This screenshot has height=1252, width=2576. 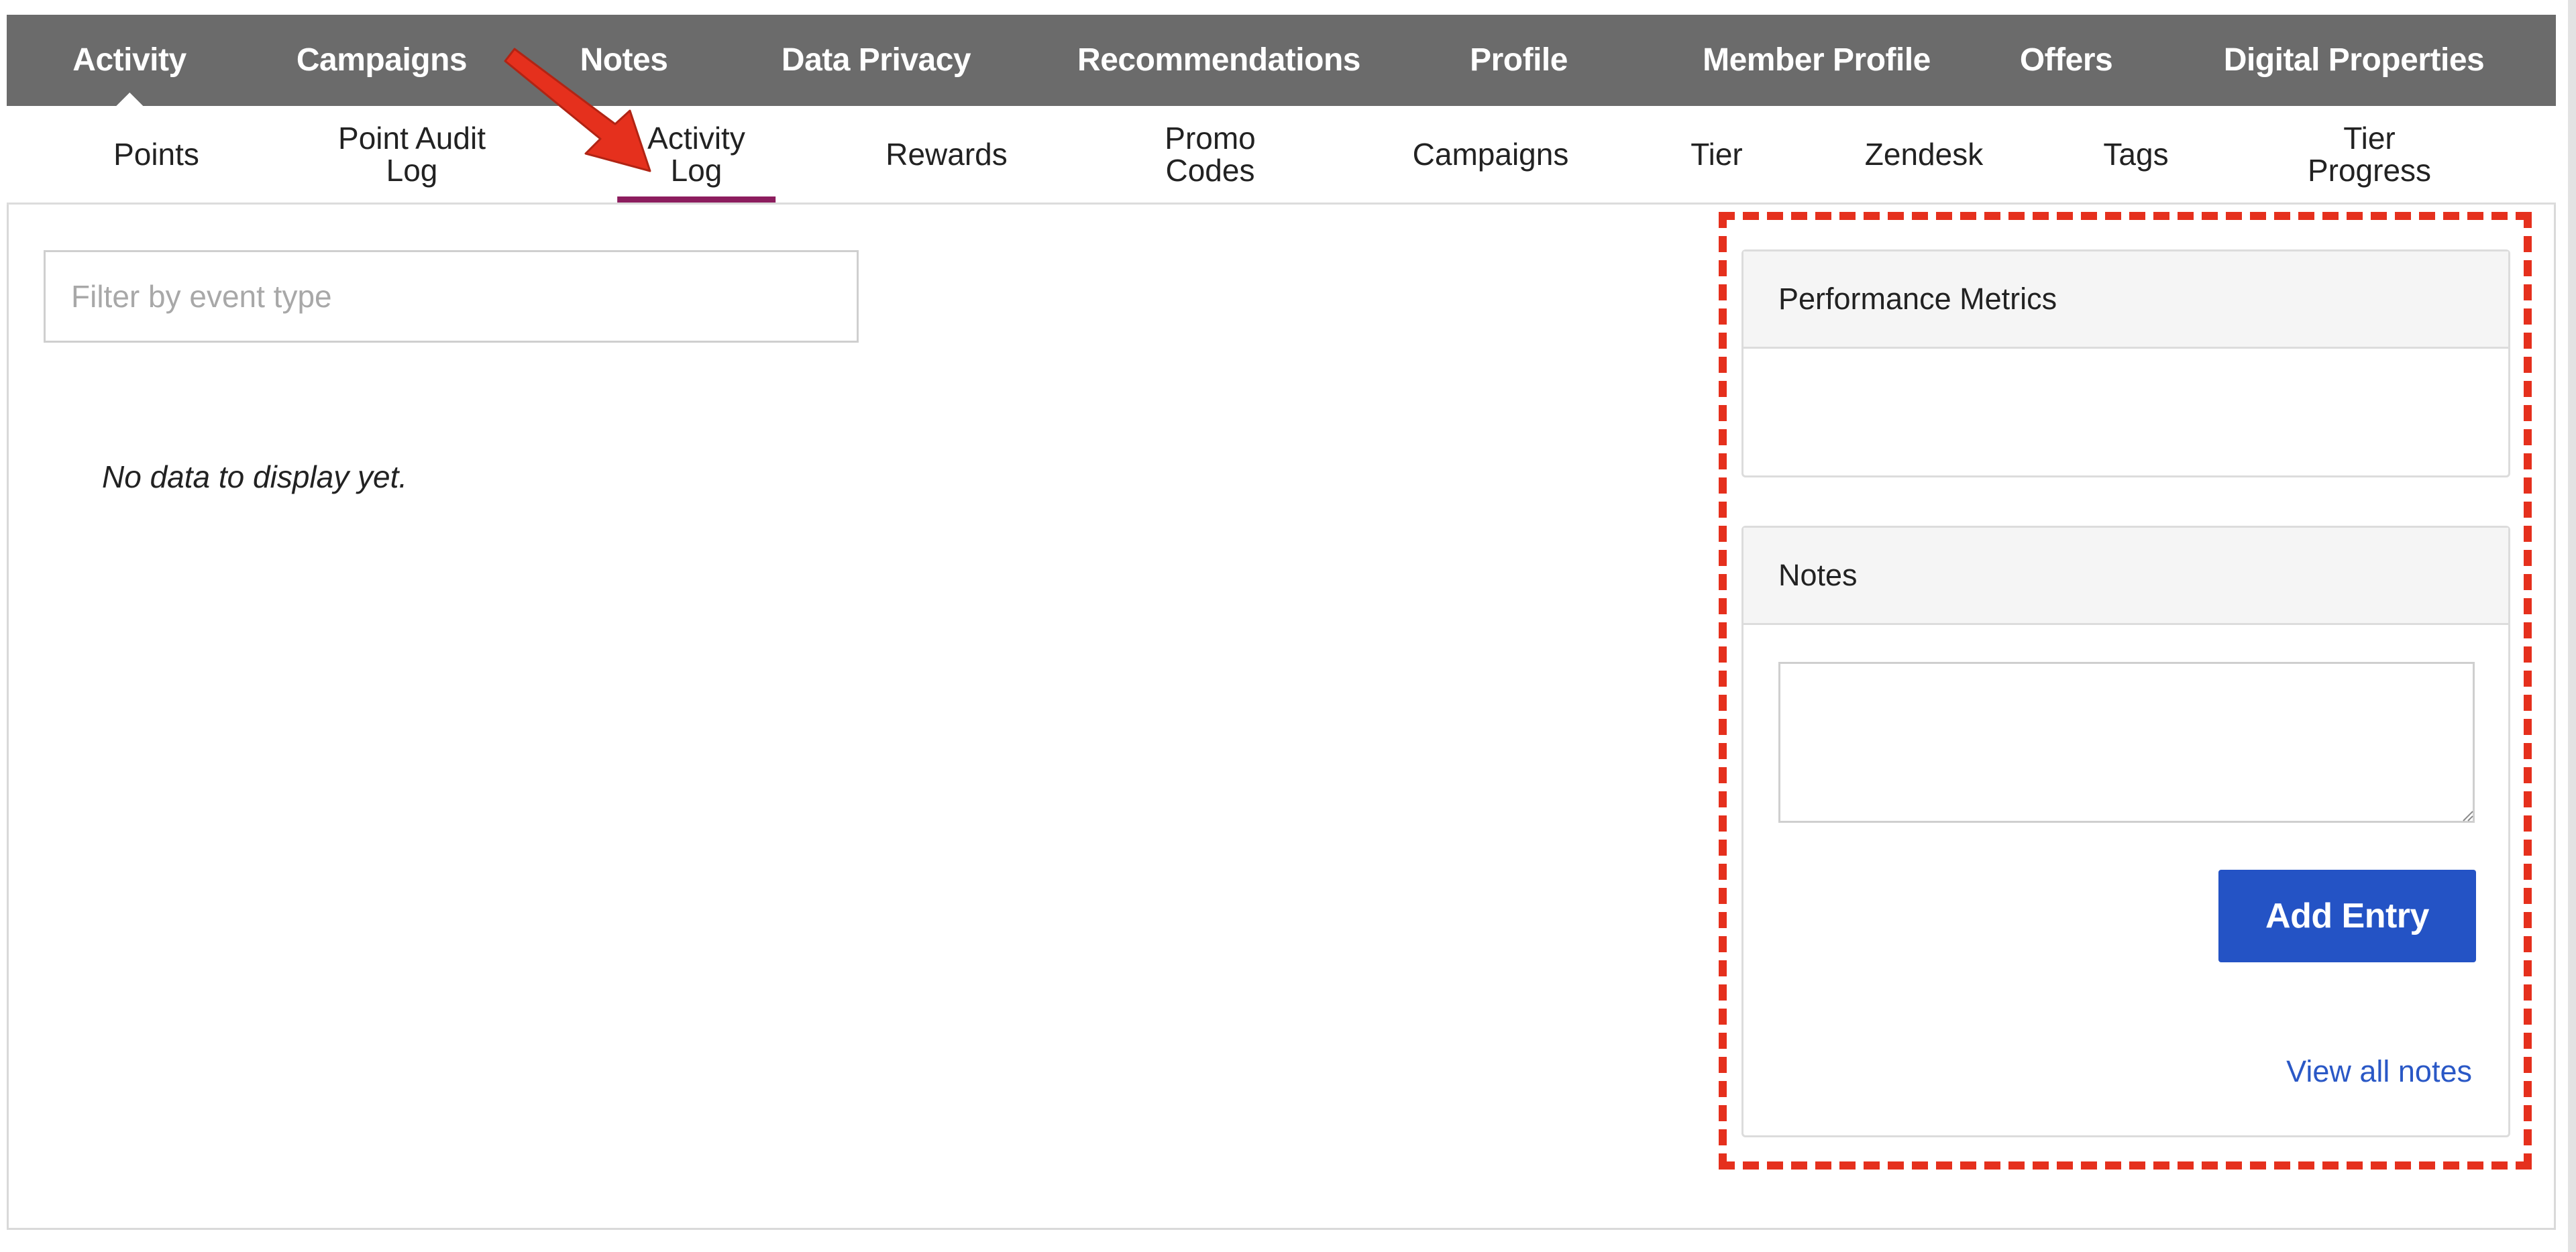 What do you see at coordinates (876, 60) in the screenshot?
I see `top-nav-data-privacy: Data Privacy` at bounding box center [876, 60].